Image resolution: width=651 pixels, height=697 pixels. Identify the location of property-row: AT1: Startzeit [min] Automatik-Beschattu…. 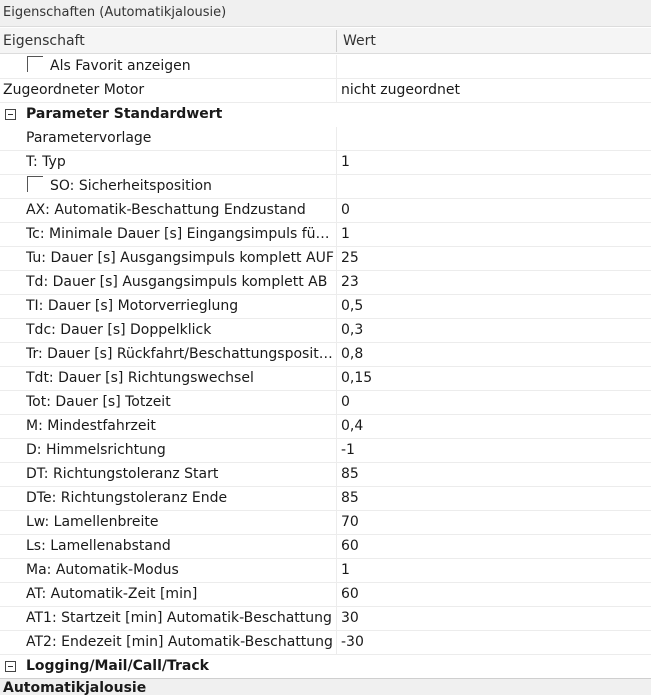
(325, 619).